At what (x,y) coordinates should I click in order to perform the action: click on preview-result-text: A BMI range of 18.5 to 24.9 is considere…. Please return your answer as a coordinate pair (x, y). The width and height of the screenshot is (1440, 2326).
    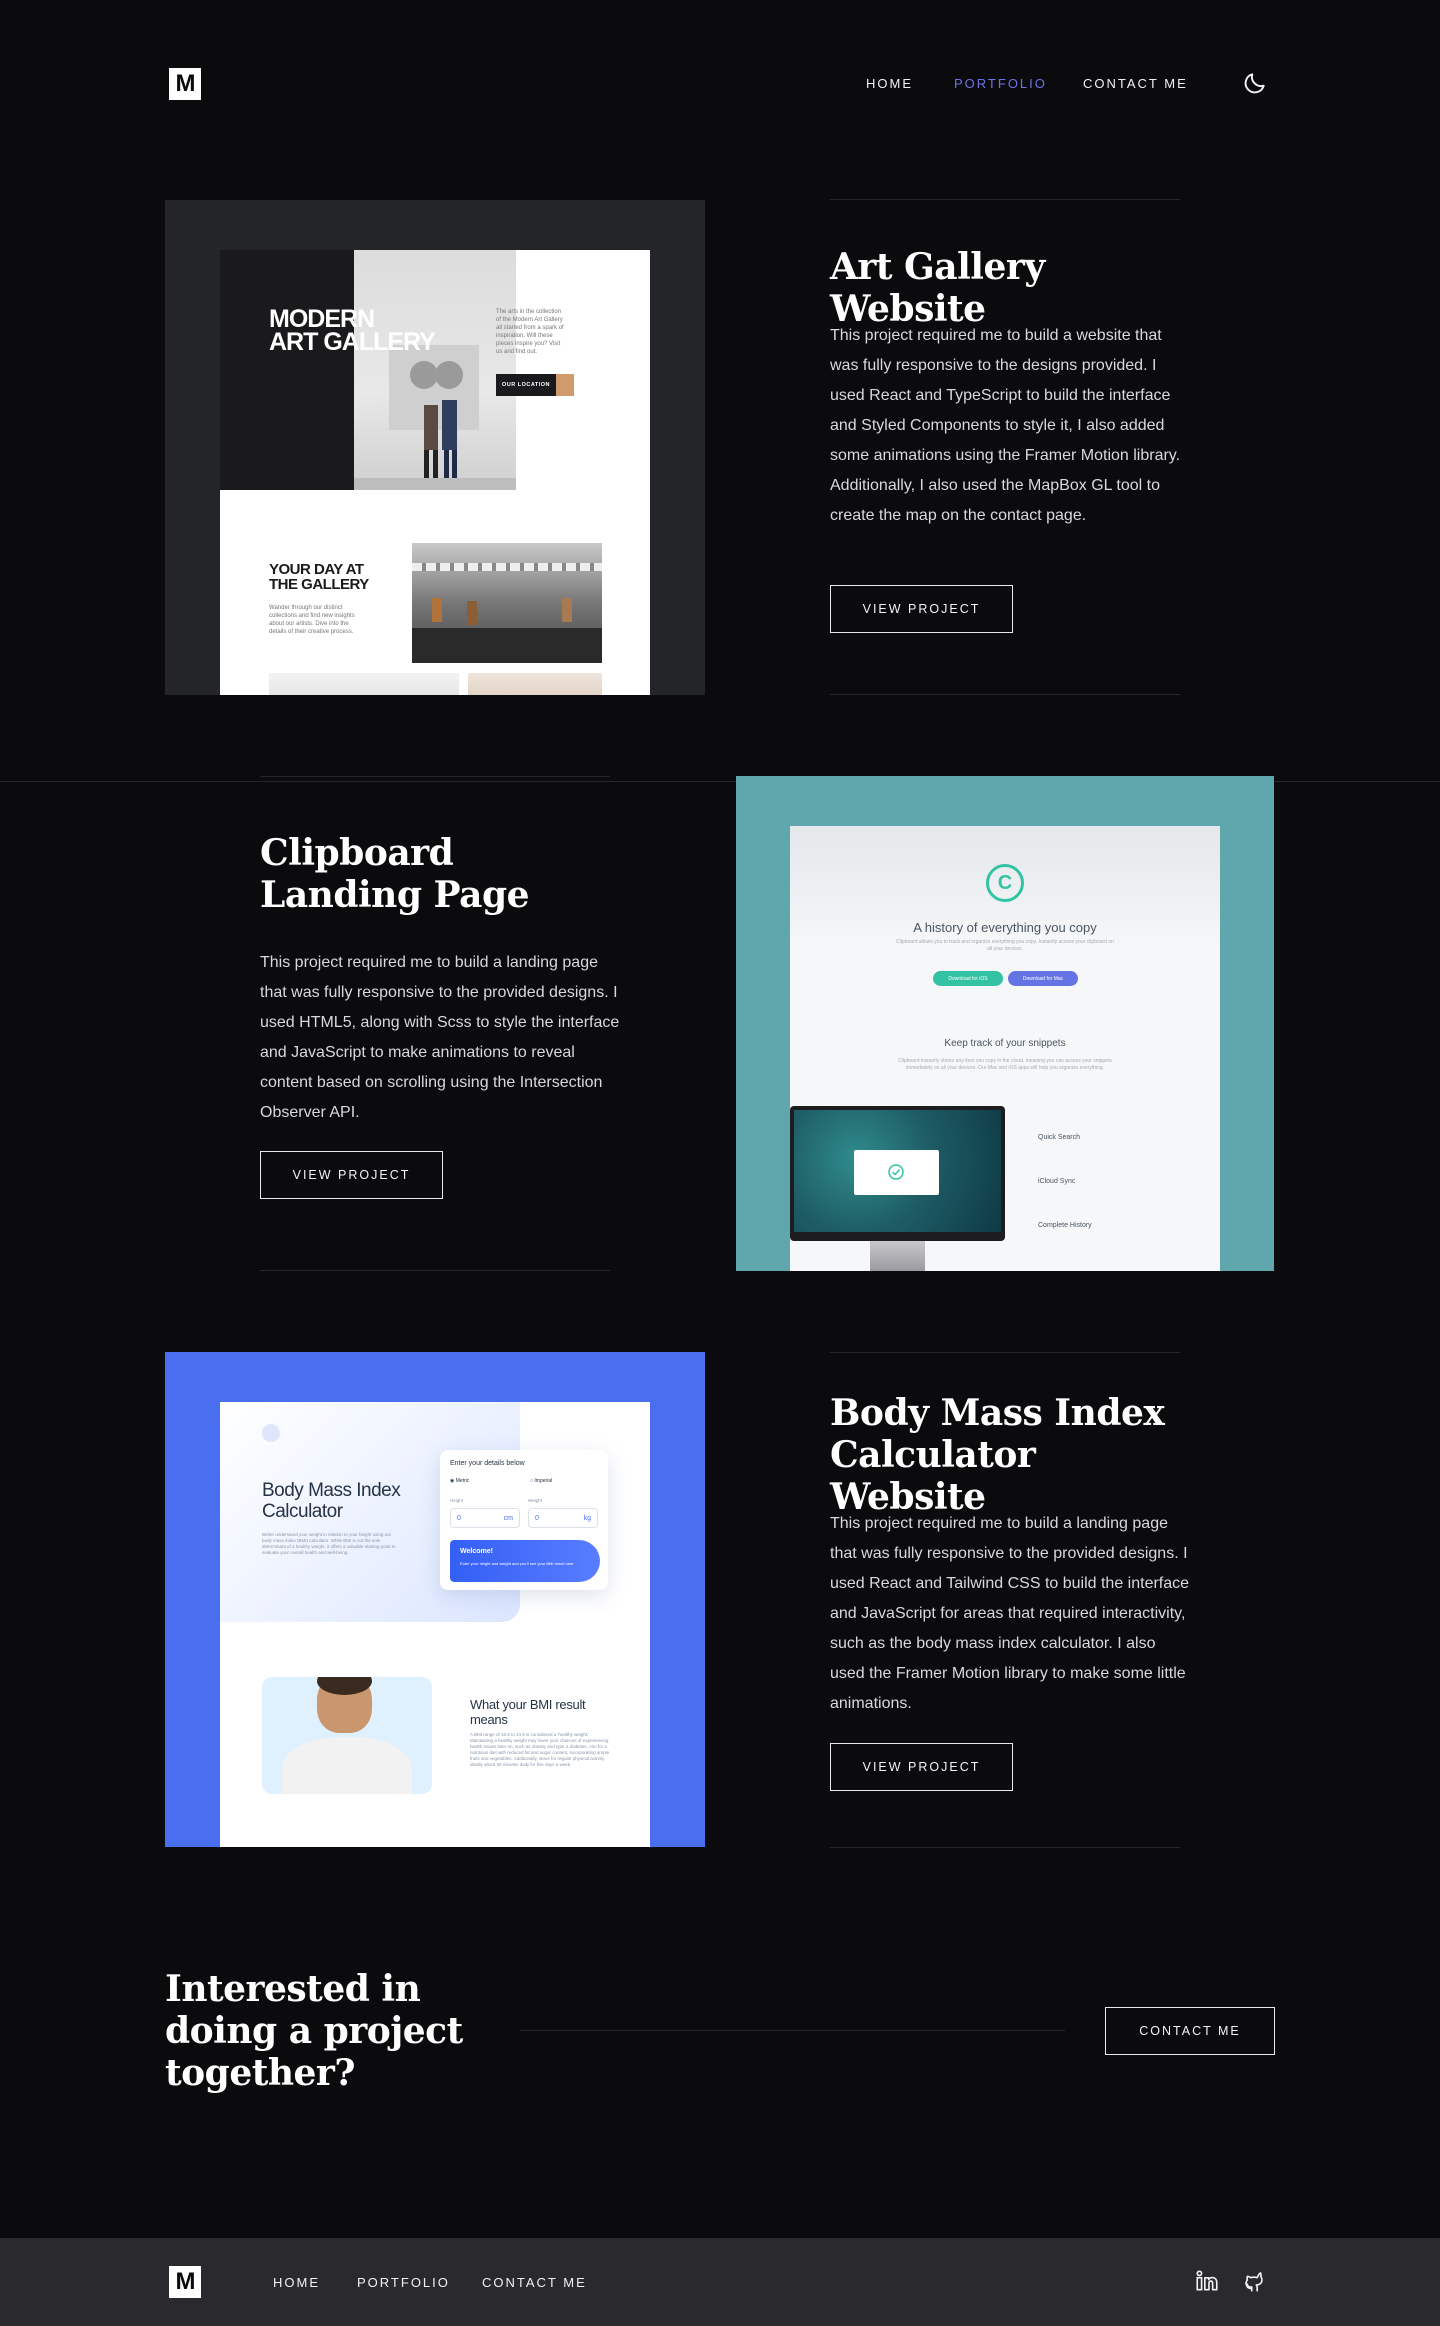
    Looking at the image, I should click on (540, 1749).